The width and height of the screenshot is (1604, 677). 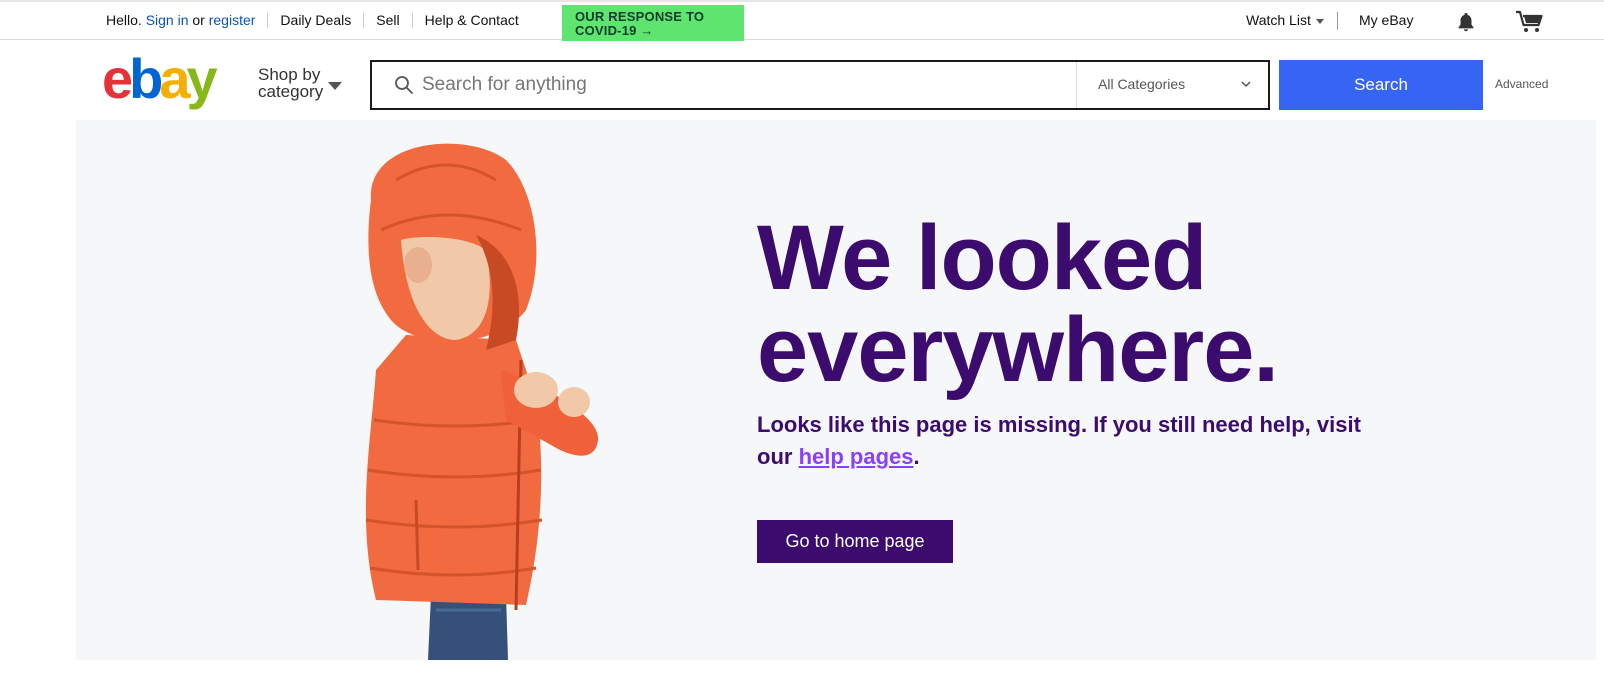 I want to click on shop-by-line2: category, so click(x=291, y=91).